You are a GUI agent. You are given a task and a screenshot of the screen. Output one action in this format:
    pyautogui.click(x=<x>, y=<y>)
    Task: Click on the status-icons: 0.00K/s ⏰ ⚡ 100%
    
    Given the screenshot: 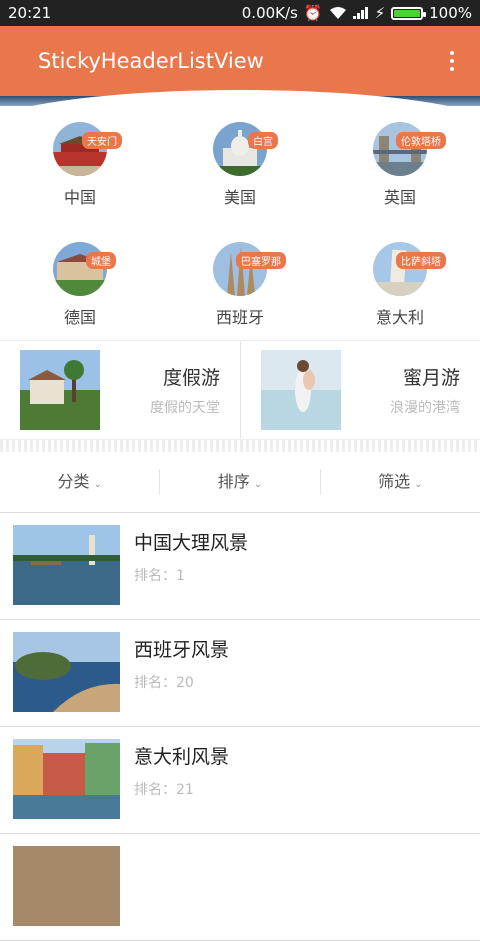 What is the action you would take?
    pyautogui.click(x=357, y=13)
    